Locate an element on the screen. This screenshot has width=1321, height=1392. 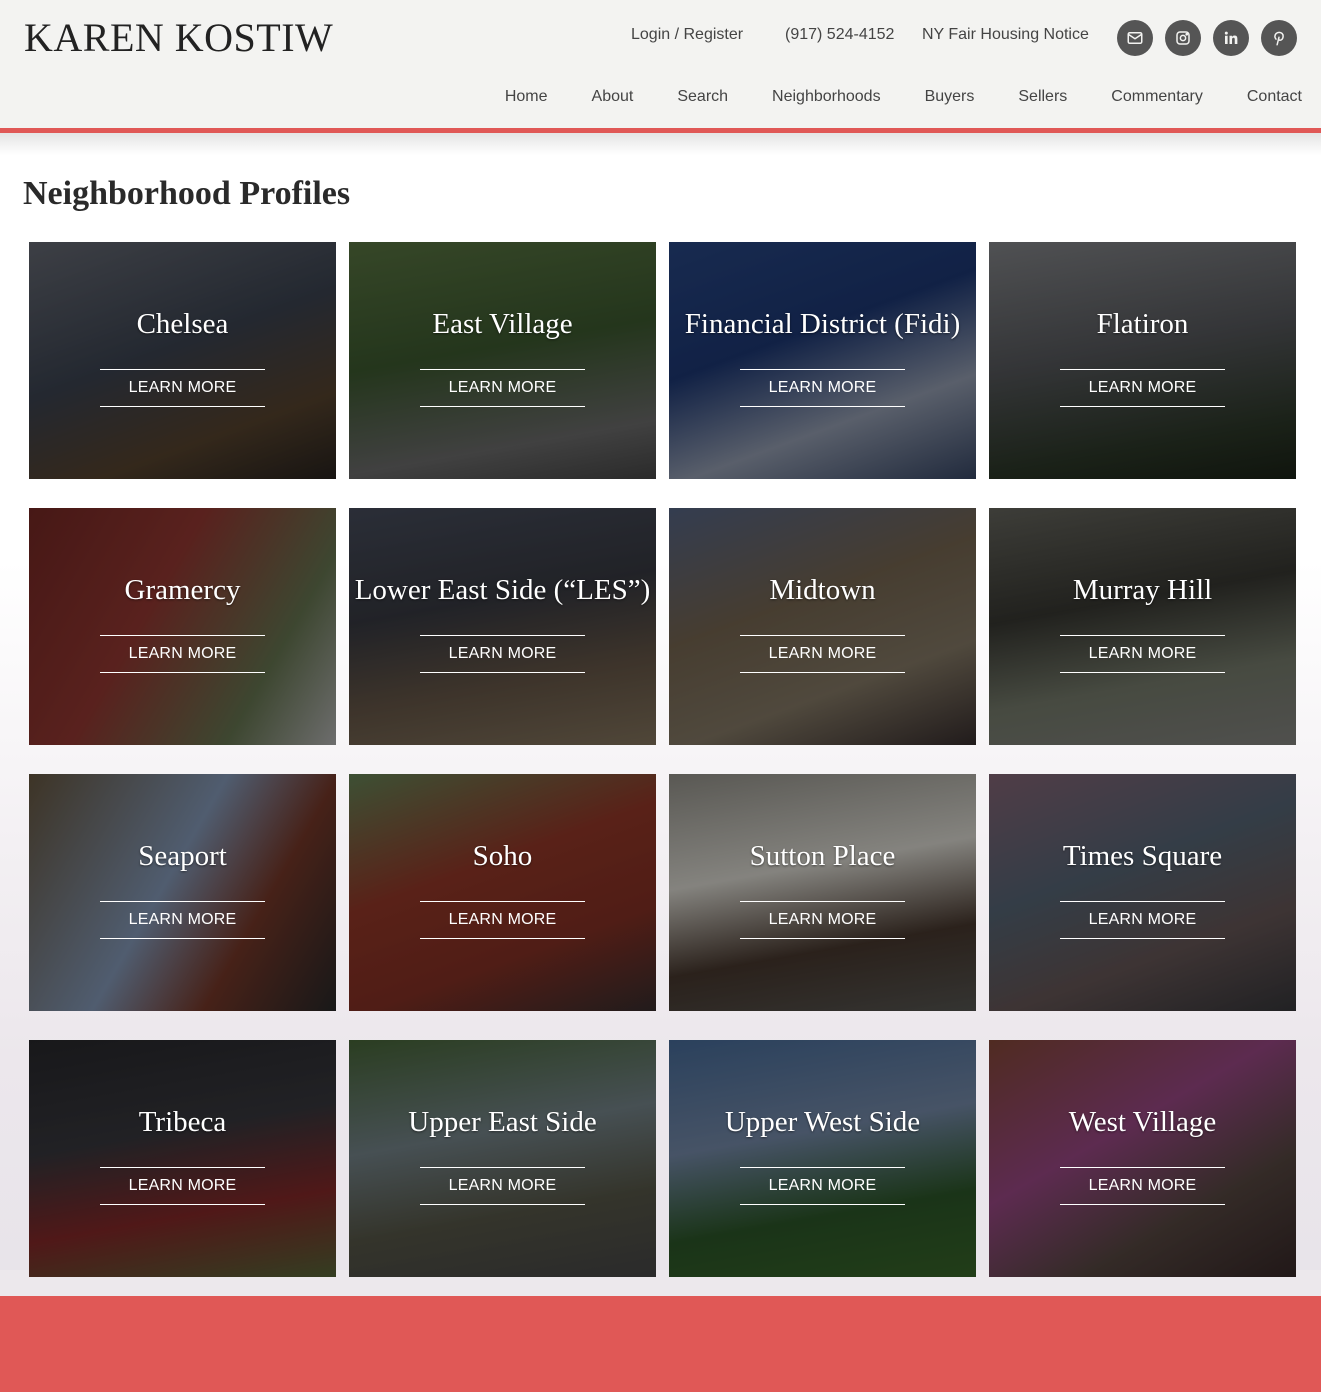
header-shadow is located at coordinates (660, 144).